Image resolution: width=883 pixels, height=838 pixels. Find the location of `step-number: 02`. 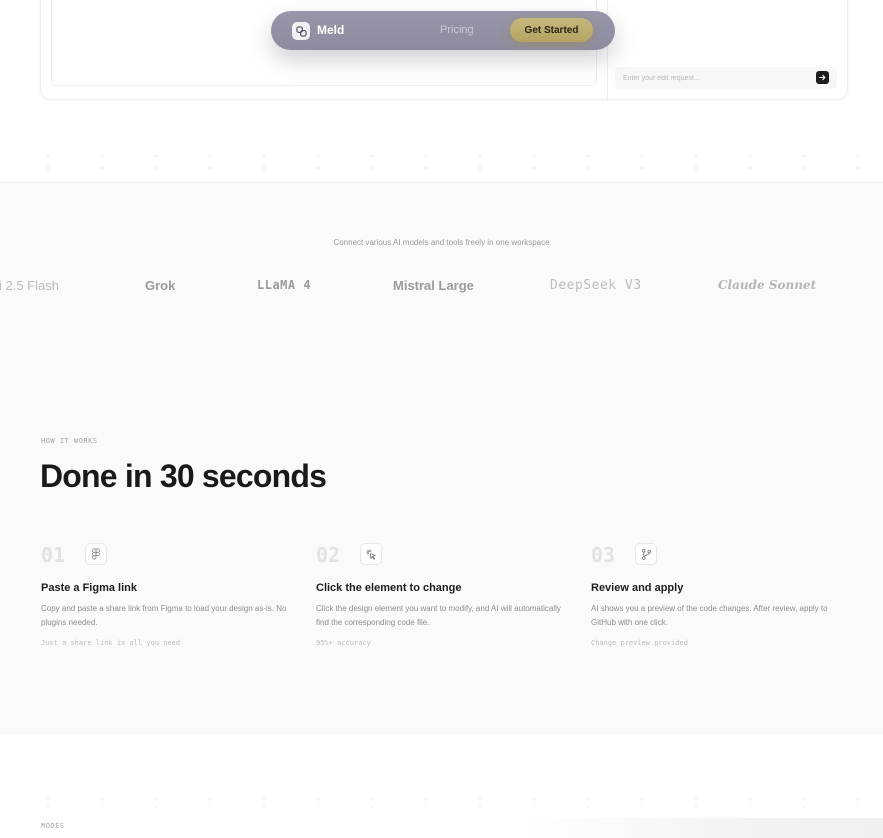

step-number: 02 is located at coordinates (328, 555).